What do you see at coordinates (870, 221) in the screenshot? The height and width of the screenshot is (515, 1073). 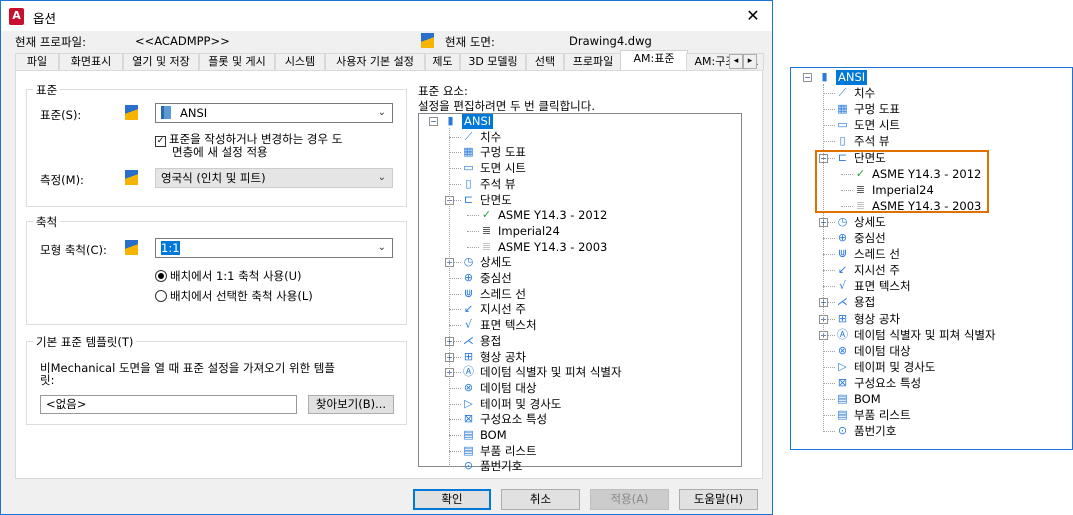 I see `tree-item-label: 상세도` at bounding box center [870, 221].